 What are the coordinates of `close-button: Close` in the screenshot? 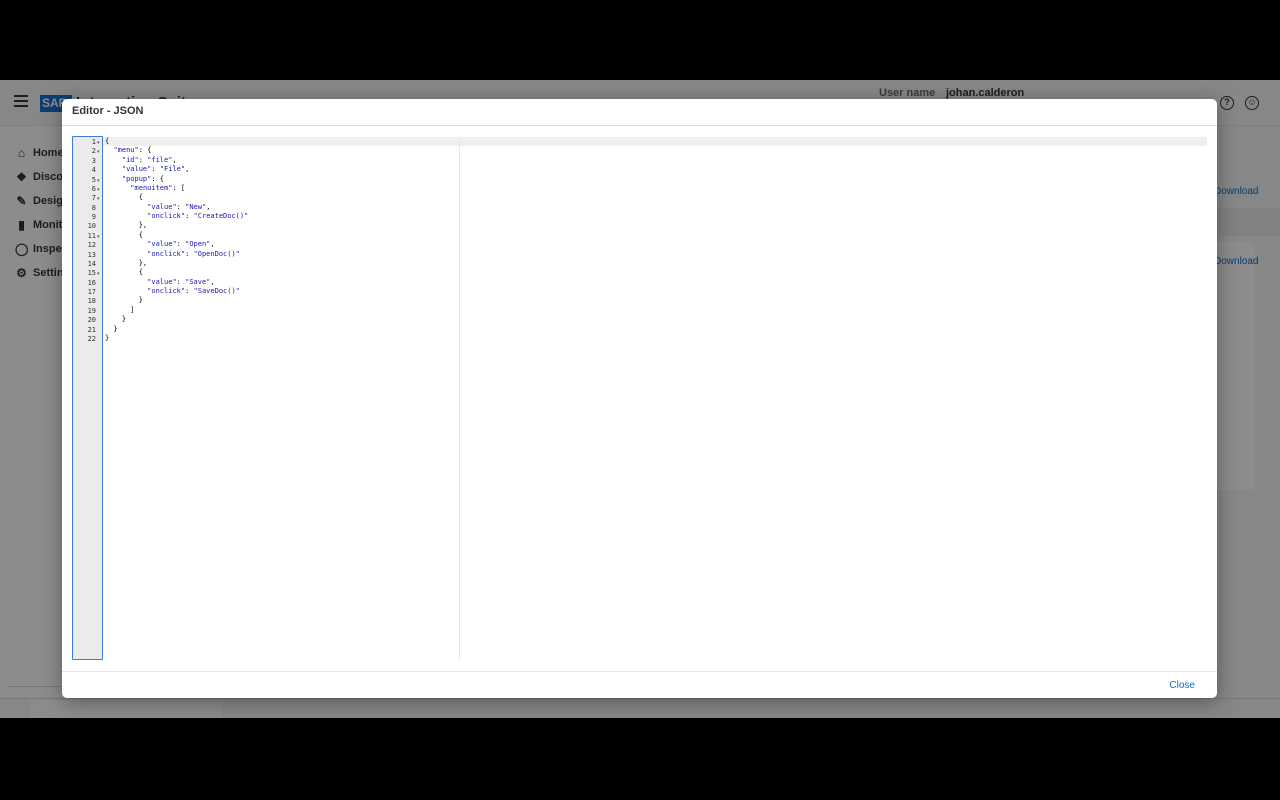 It's located at (1182, 685).